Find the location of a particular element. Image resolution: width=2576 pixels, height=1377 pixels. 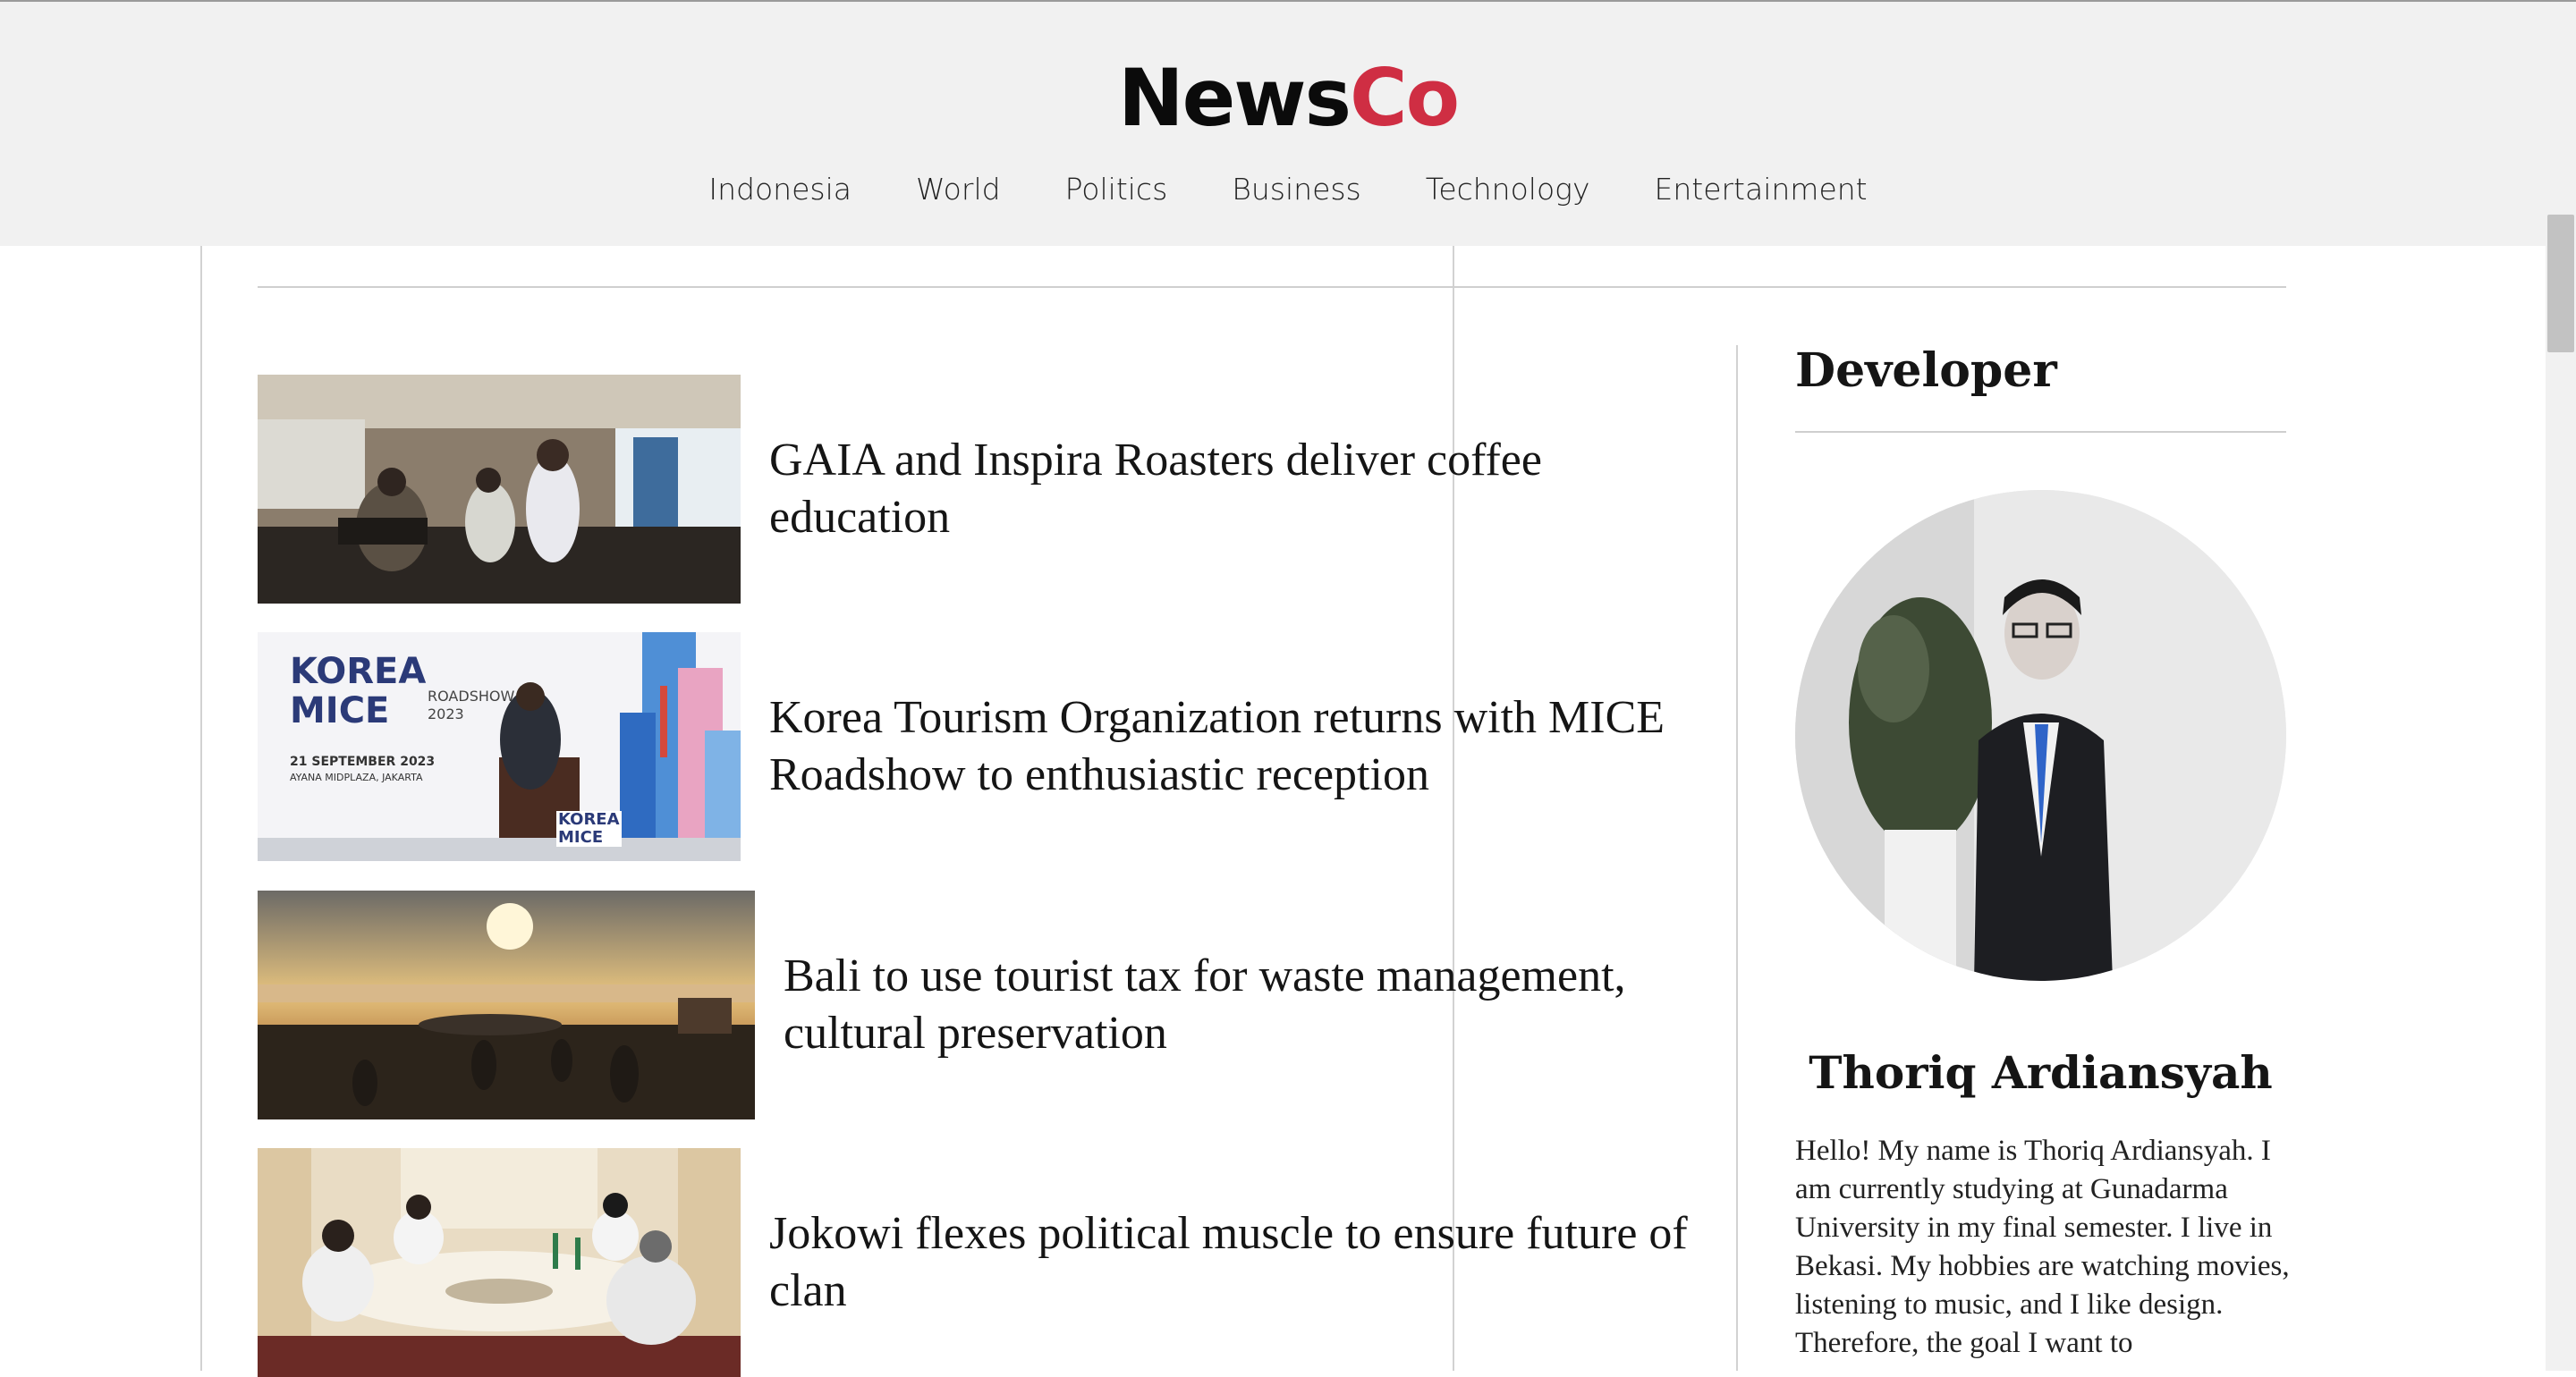

sidebar-heading-divider is located at coordinates (2040, 432).